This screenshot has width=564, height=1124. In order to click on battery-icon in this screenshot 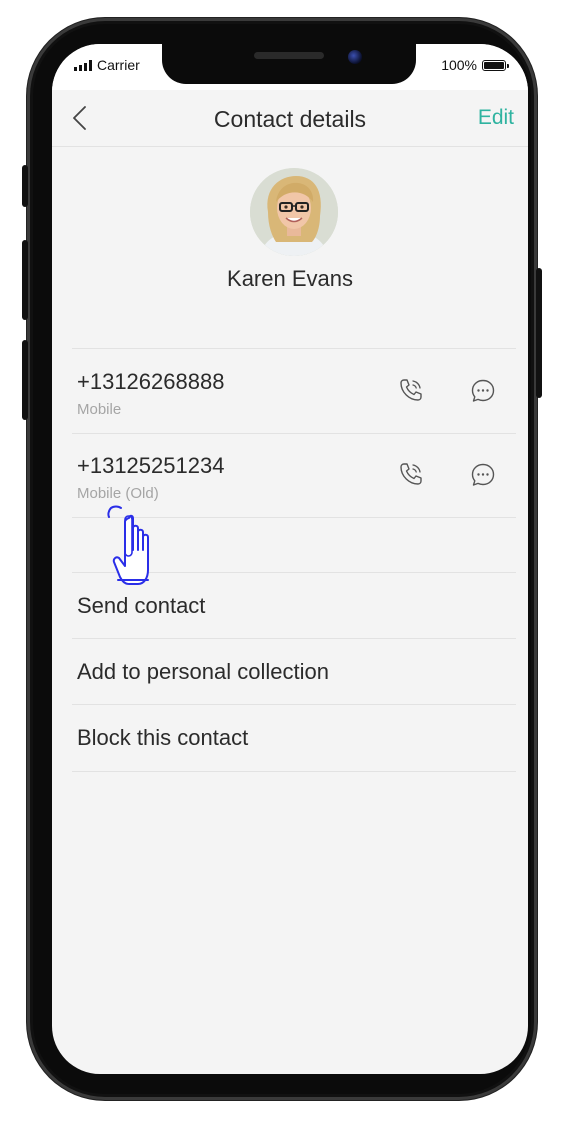, I will do `click(495, 65)`.